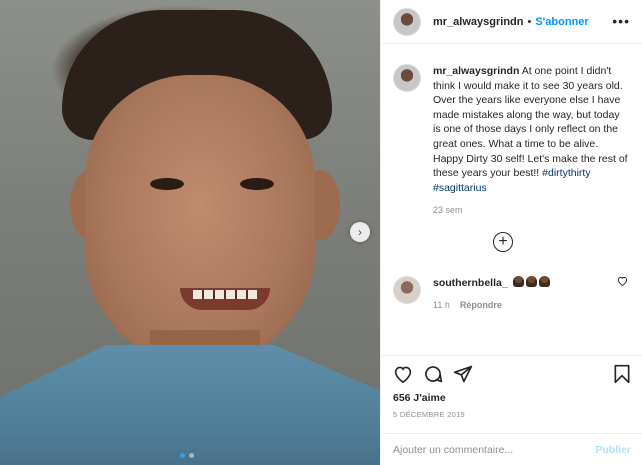 This screenshot has width=642, height=465. What do you see at coordinates (407, 78) in the screenshot?
I see `caption-avatar` at bounding box center [407, 78].